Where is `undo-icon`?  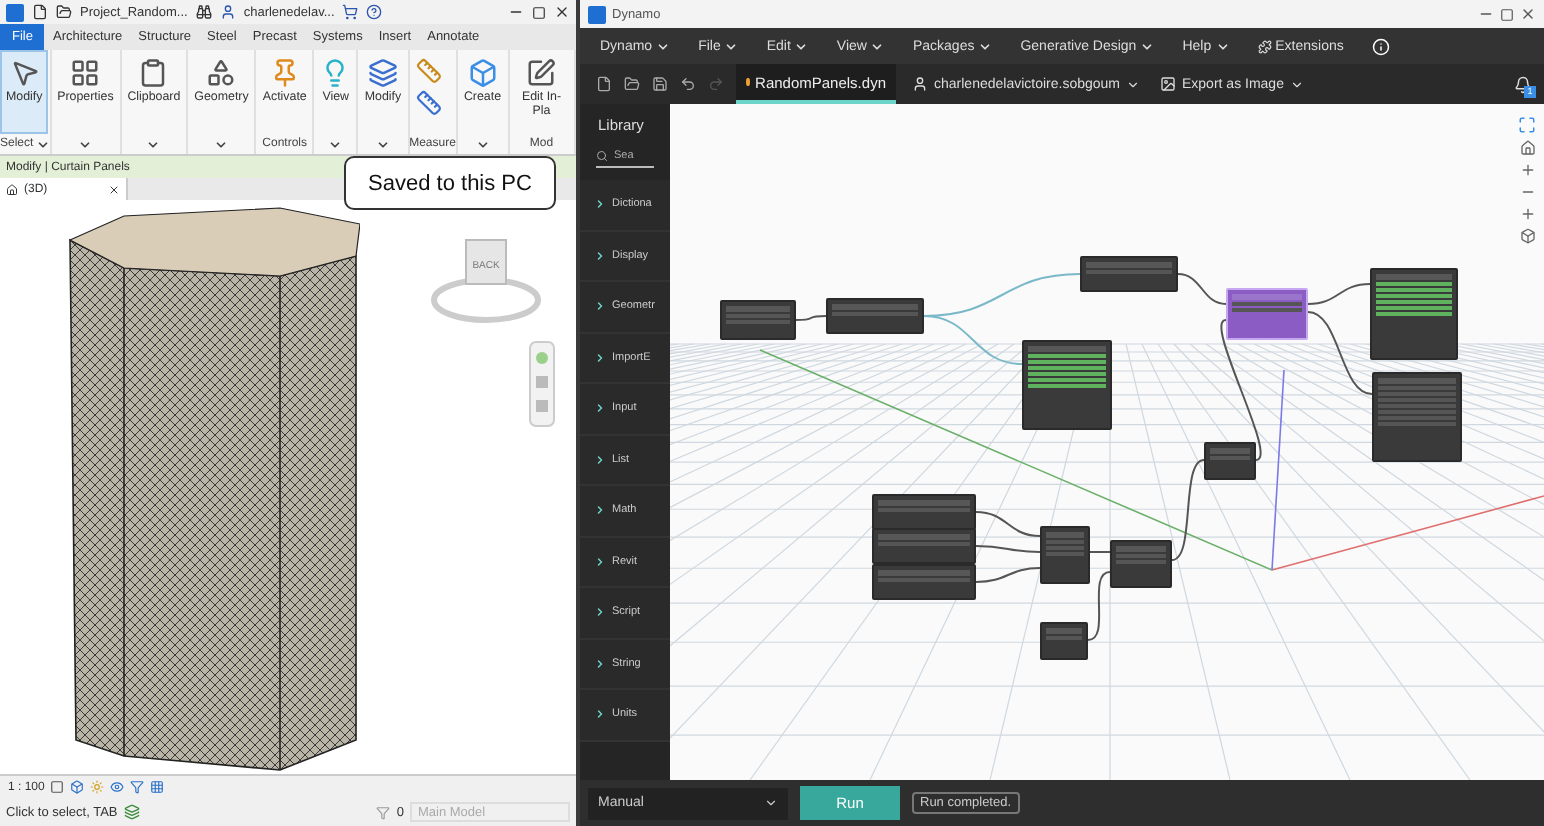 undo-icon is located at coordinates (688, 84).